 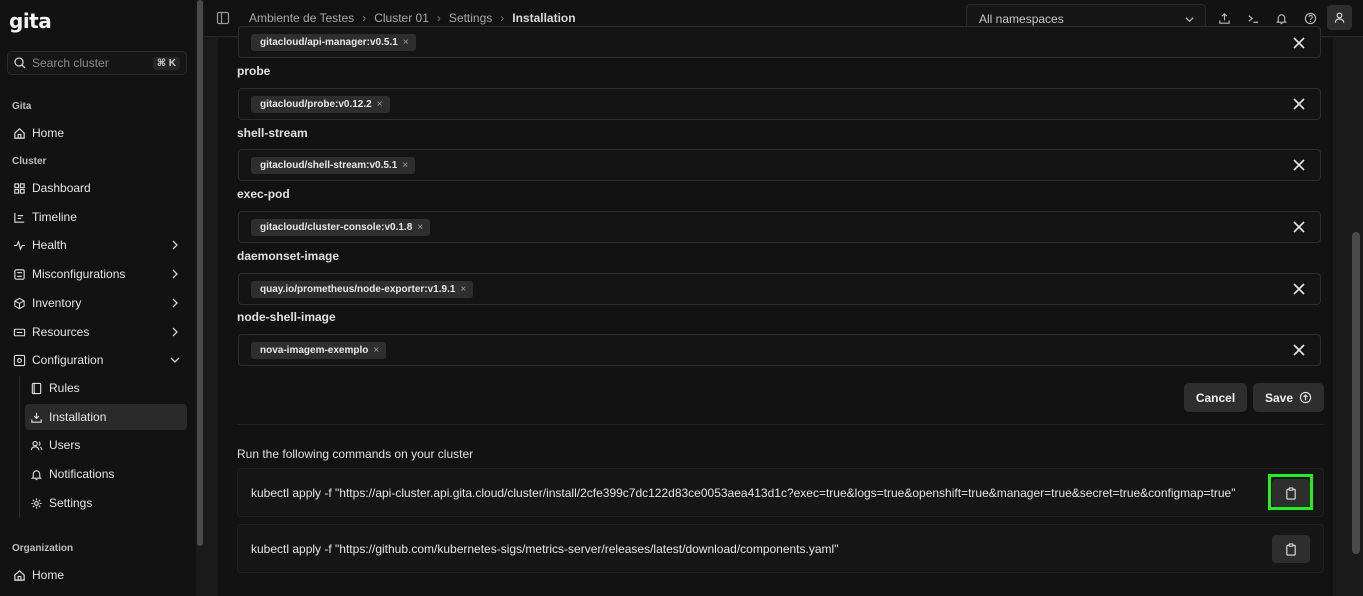 What do you see at coordinates (336, 227) in the screenshot?
I see `chip-label: gitacloud/cluster-console:v0.1.8` at bounding box center [336, 227].